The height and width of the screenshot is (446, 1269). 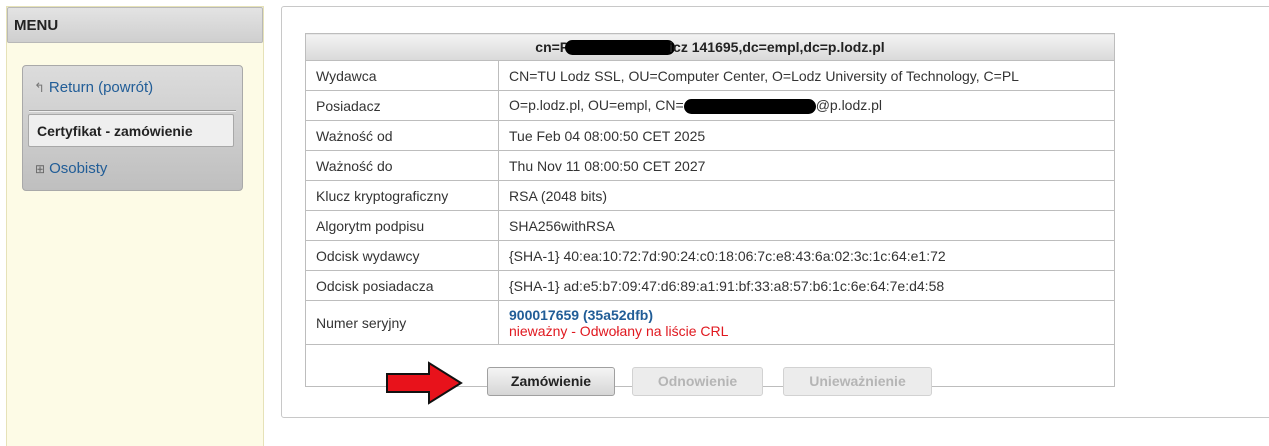 What do you see at coordinates (402, 195) in the screenshot?
I see `row-label: Klucz kryptograficzny` at bounding box center [402, 195].